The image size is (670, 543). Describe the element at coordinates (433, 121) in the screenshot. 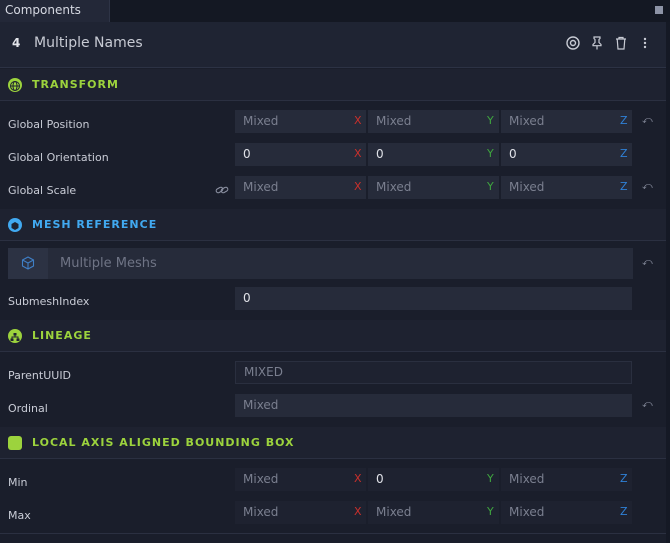

I see `global-position-y-field: Mixed Y` at that location.